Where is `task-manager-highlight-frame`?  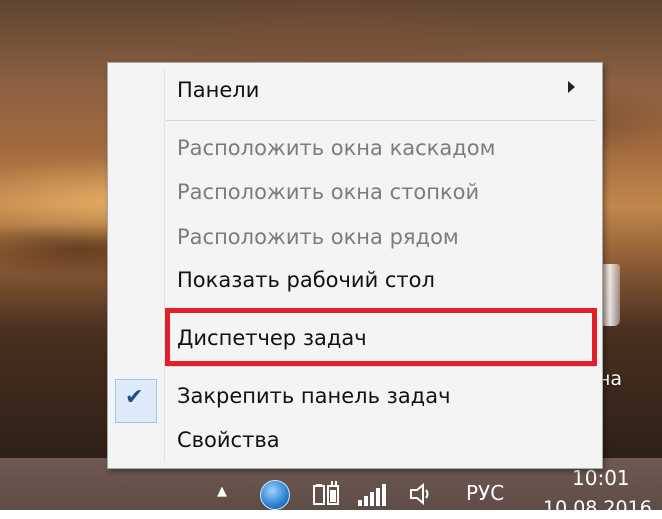 task-manager-highlight-frame is located at coordinates (381, 337).